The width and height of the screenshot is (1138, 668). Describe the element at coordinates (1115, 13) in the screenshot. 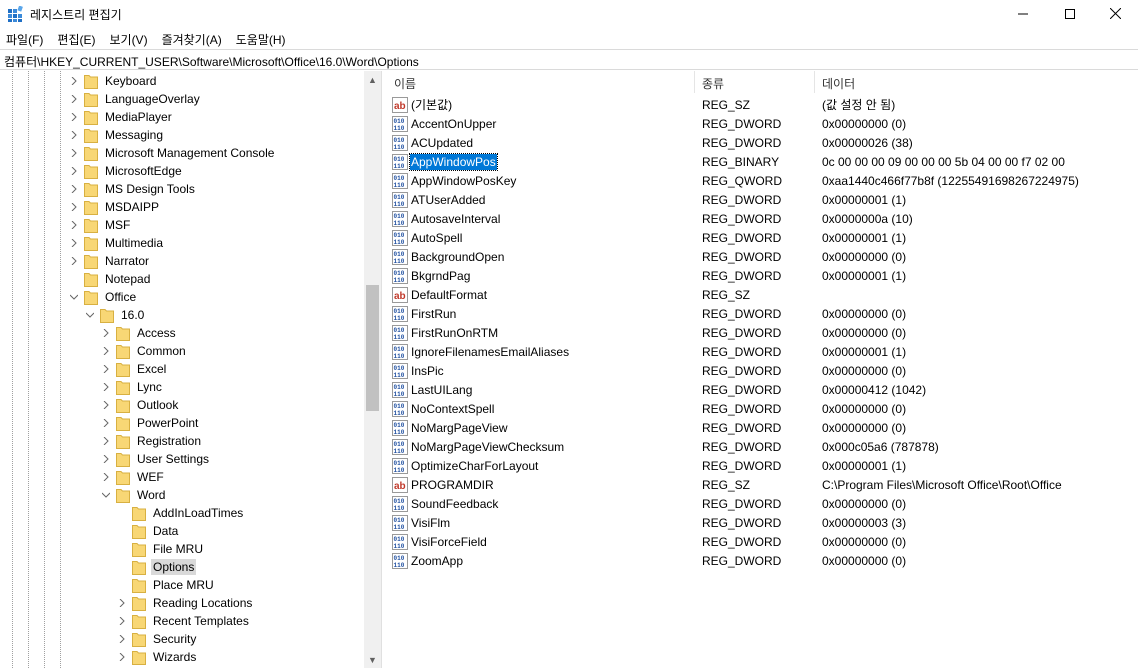

I see `close-button` at that location.